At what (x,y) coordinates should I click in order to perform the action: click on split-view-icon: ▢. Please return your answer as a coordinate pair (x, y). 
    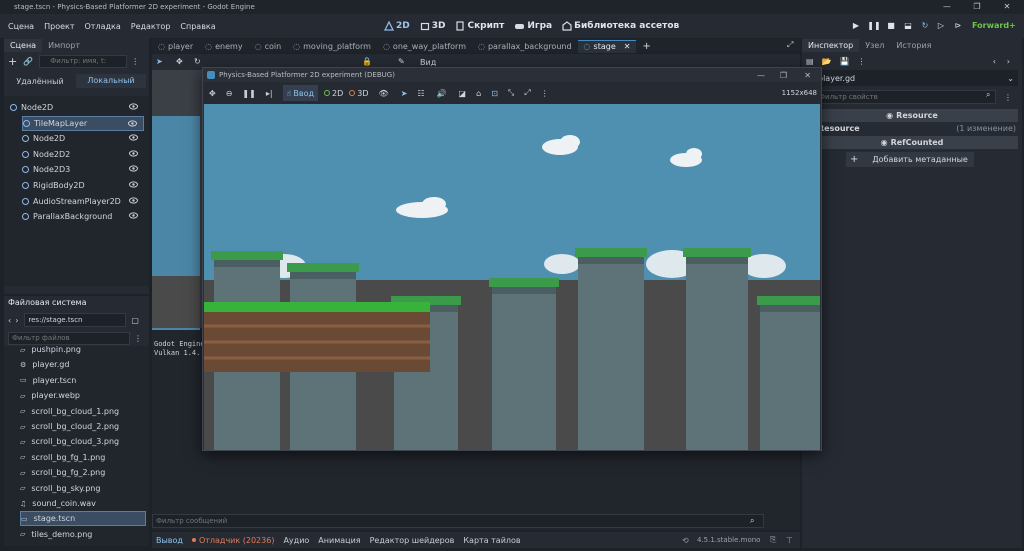
    Looking at the image, I should click on (135, 320).